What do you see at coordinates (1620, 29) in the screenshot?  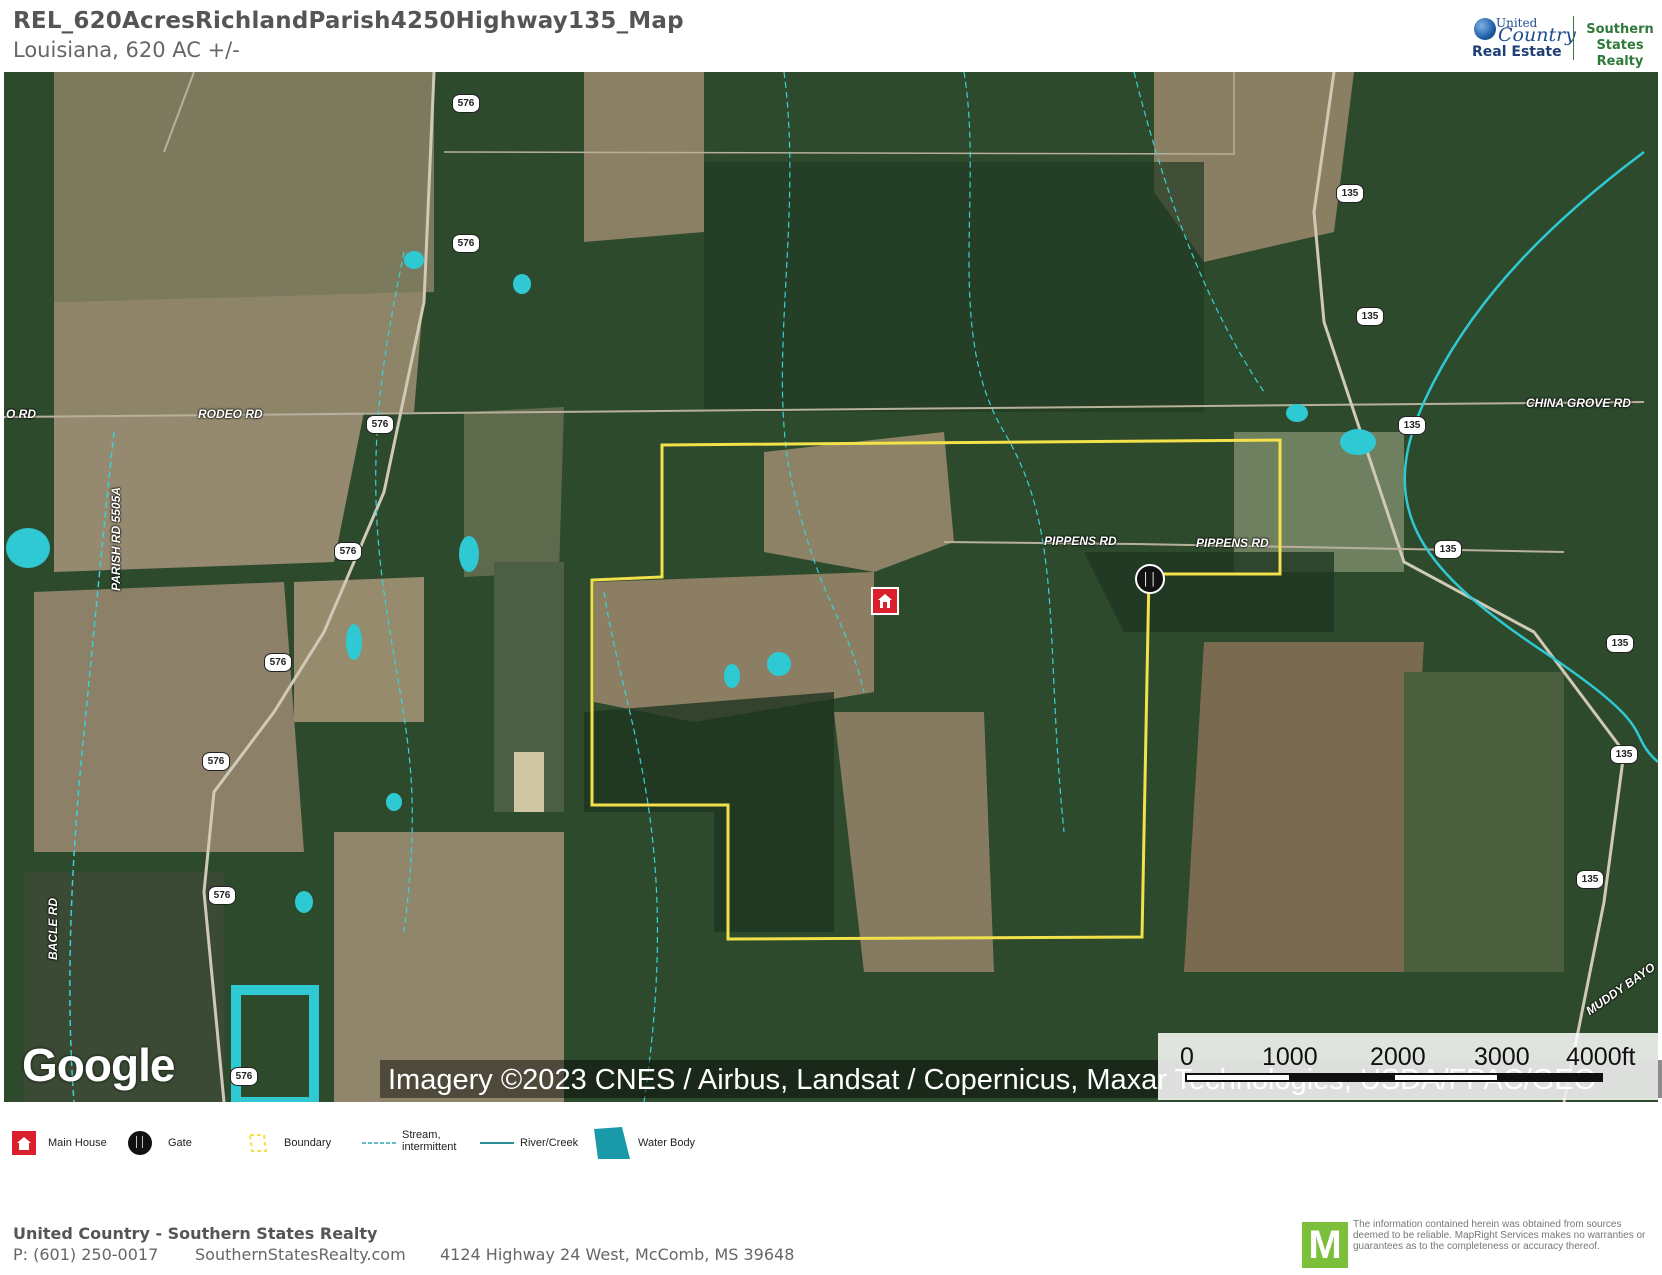 I see `logo-partner-line1: Southern` at bounding box center [1620, 29].